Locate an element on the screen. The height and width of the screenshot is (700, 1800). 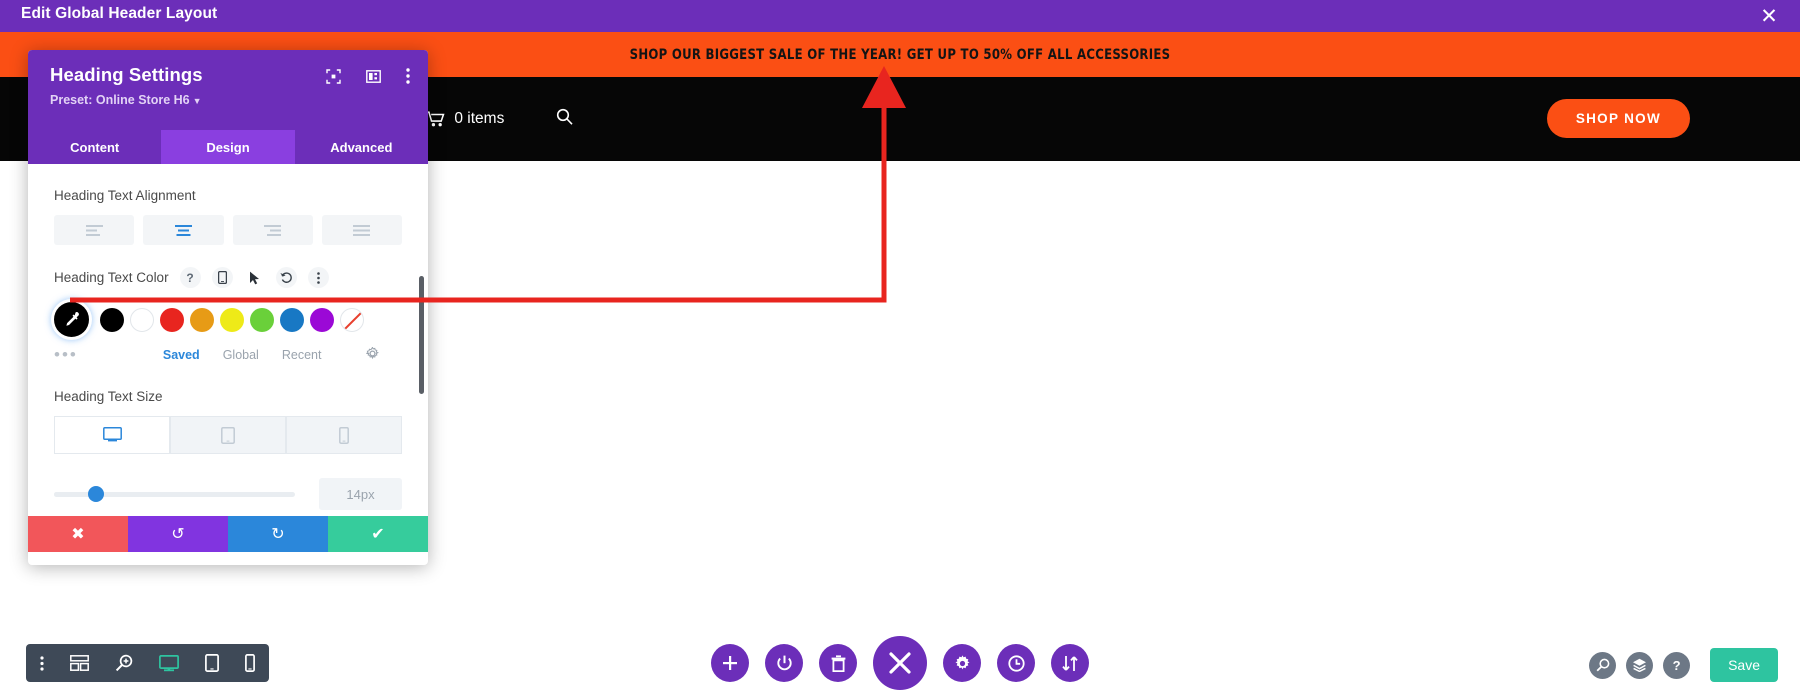
modal-footer: ✖ ↺ ↻ ✔ is located at coordinates (228, 534).